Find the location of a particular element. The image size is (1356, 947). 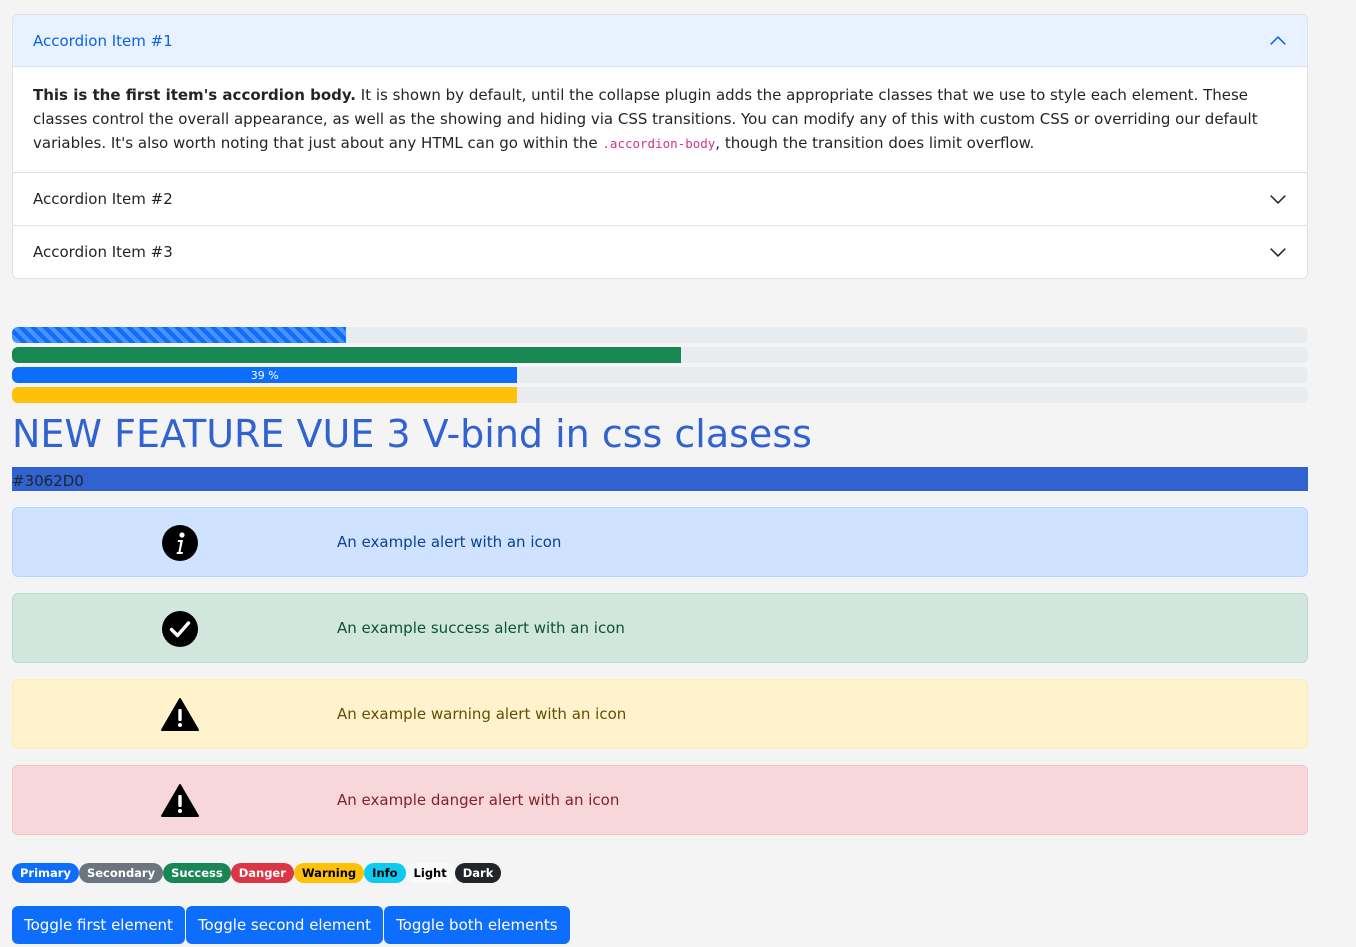

accordion-item-3: Accordion Item #3 is located at coordinates (660, 251).